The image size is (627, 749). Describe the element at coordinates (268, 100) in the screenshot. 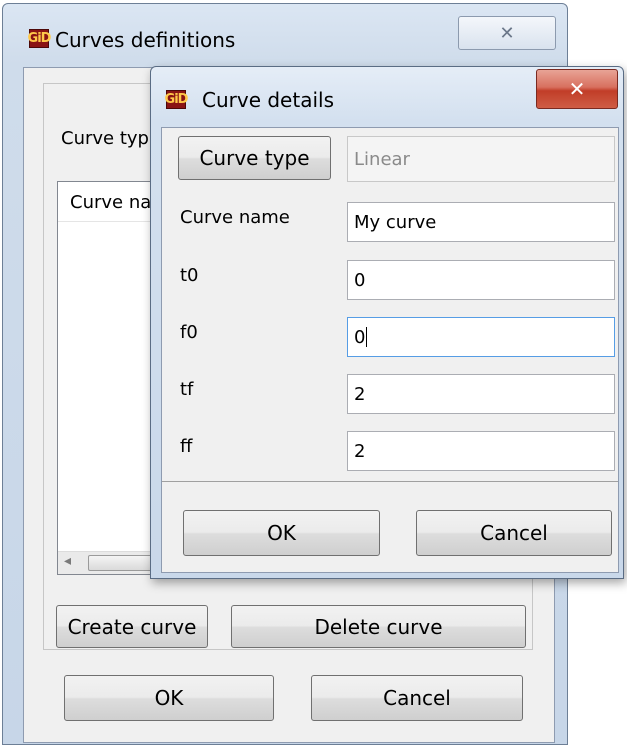

I see `dialog-title: Curve details` at that location.